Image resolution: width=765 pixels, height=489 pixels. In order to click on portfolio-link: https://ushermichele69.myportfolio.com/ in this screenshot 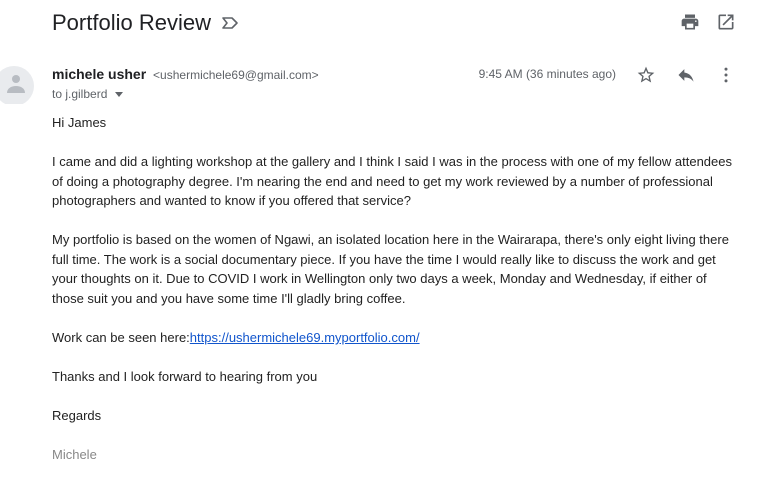, I will do `click(305, 337)`.